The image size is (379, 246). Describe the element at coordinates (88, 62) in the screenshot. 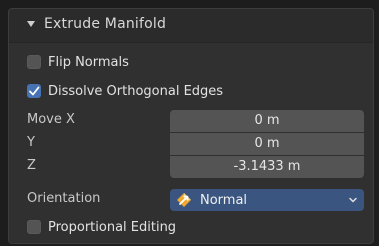

I see `flip-normals-label: Flip Normals` at that location.